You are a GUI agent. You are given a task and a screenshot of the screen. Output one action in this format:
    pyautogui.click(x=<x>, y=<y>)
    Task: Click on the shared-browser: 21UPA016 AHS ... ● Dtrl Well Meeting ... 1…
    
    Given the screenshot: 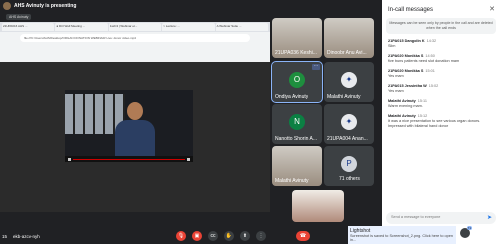 What is the action you would take?
    pyautogui.click(x=135, y=42)
    